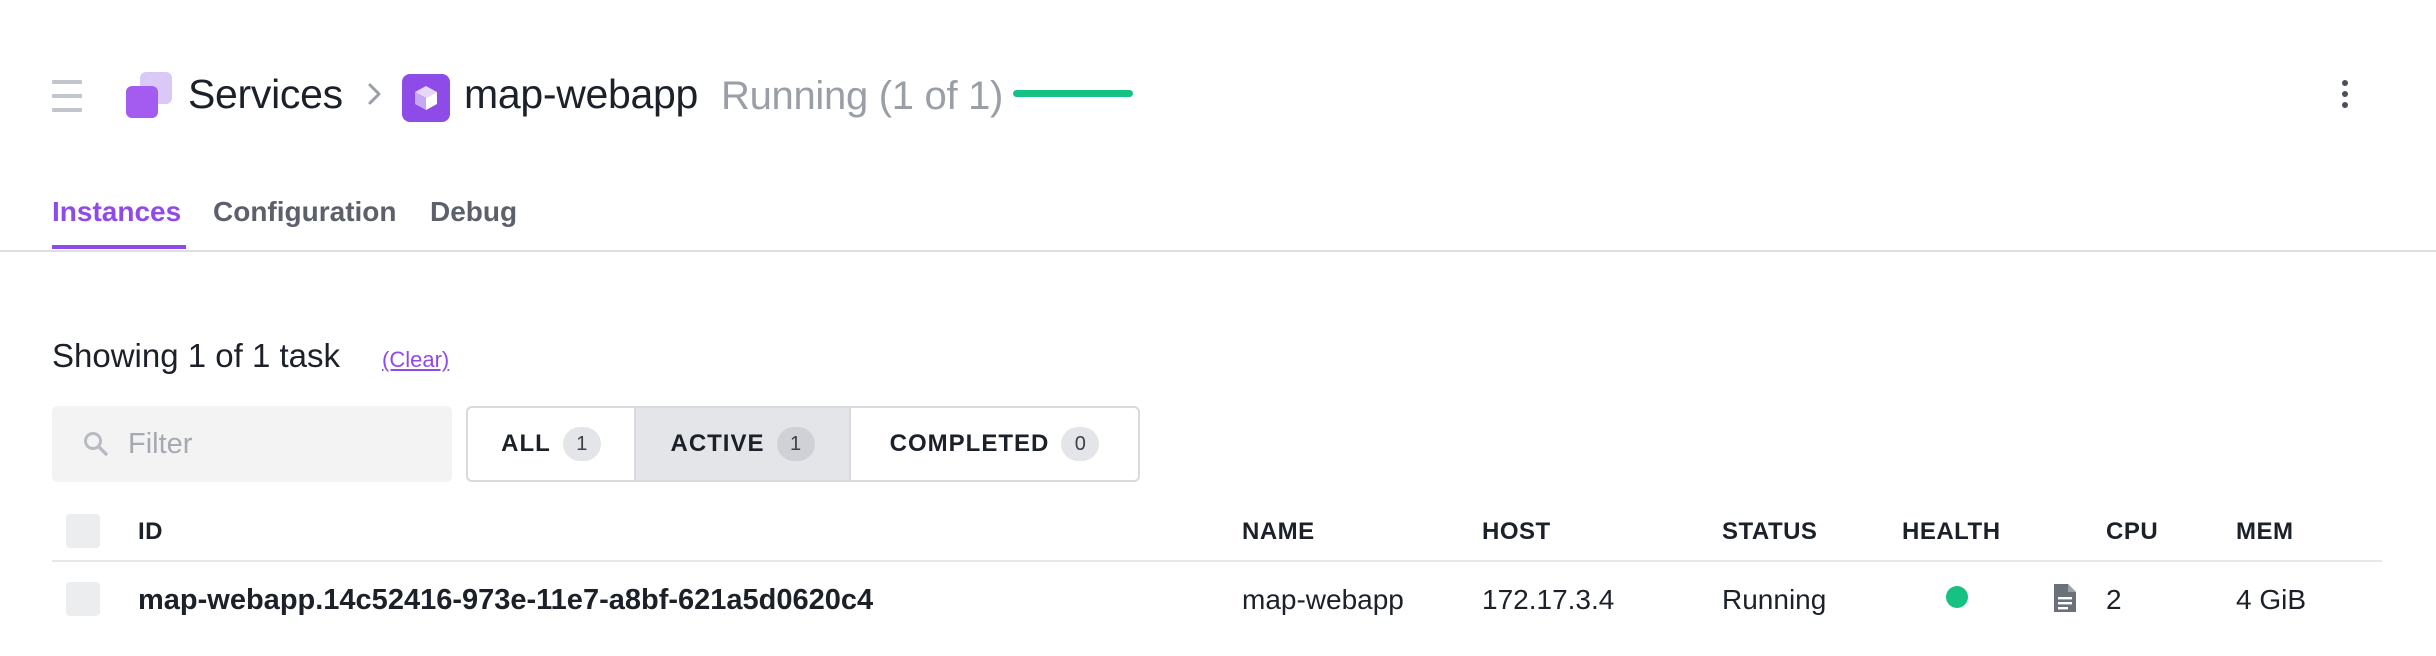 The width and height of the screenshot is (2436, 656). Describe the element at coordinates (1278, 532) in the screenshot. I see `column-header-name: NAME` at that location.